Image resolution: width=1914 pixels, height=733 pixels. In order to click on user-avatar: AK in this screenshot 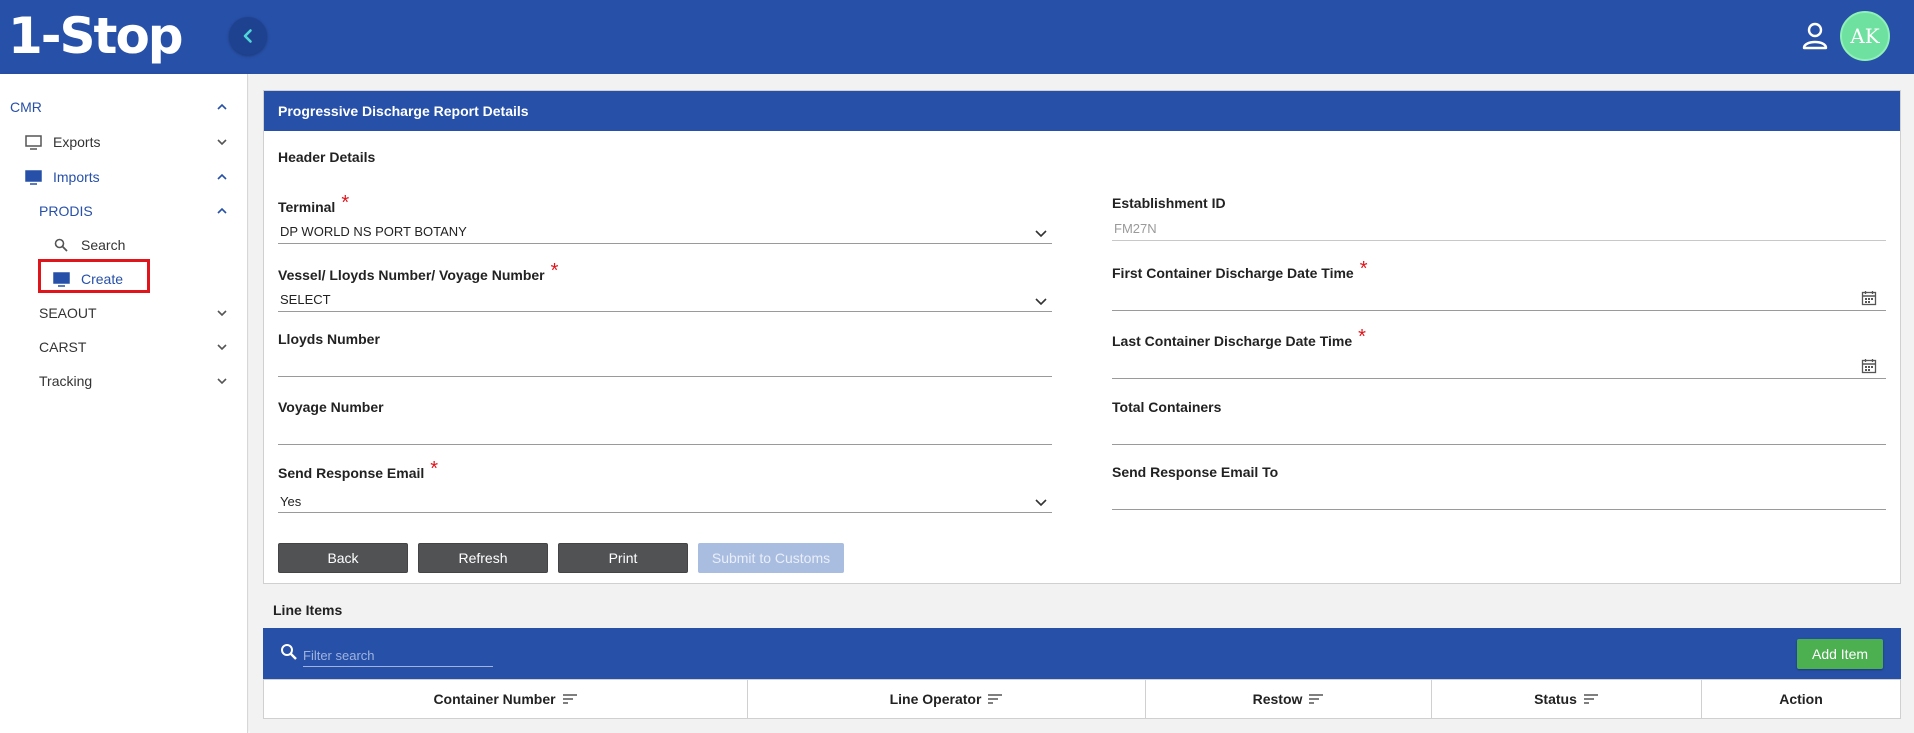, I will do `click(1865, 36)`.